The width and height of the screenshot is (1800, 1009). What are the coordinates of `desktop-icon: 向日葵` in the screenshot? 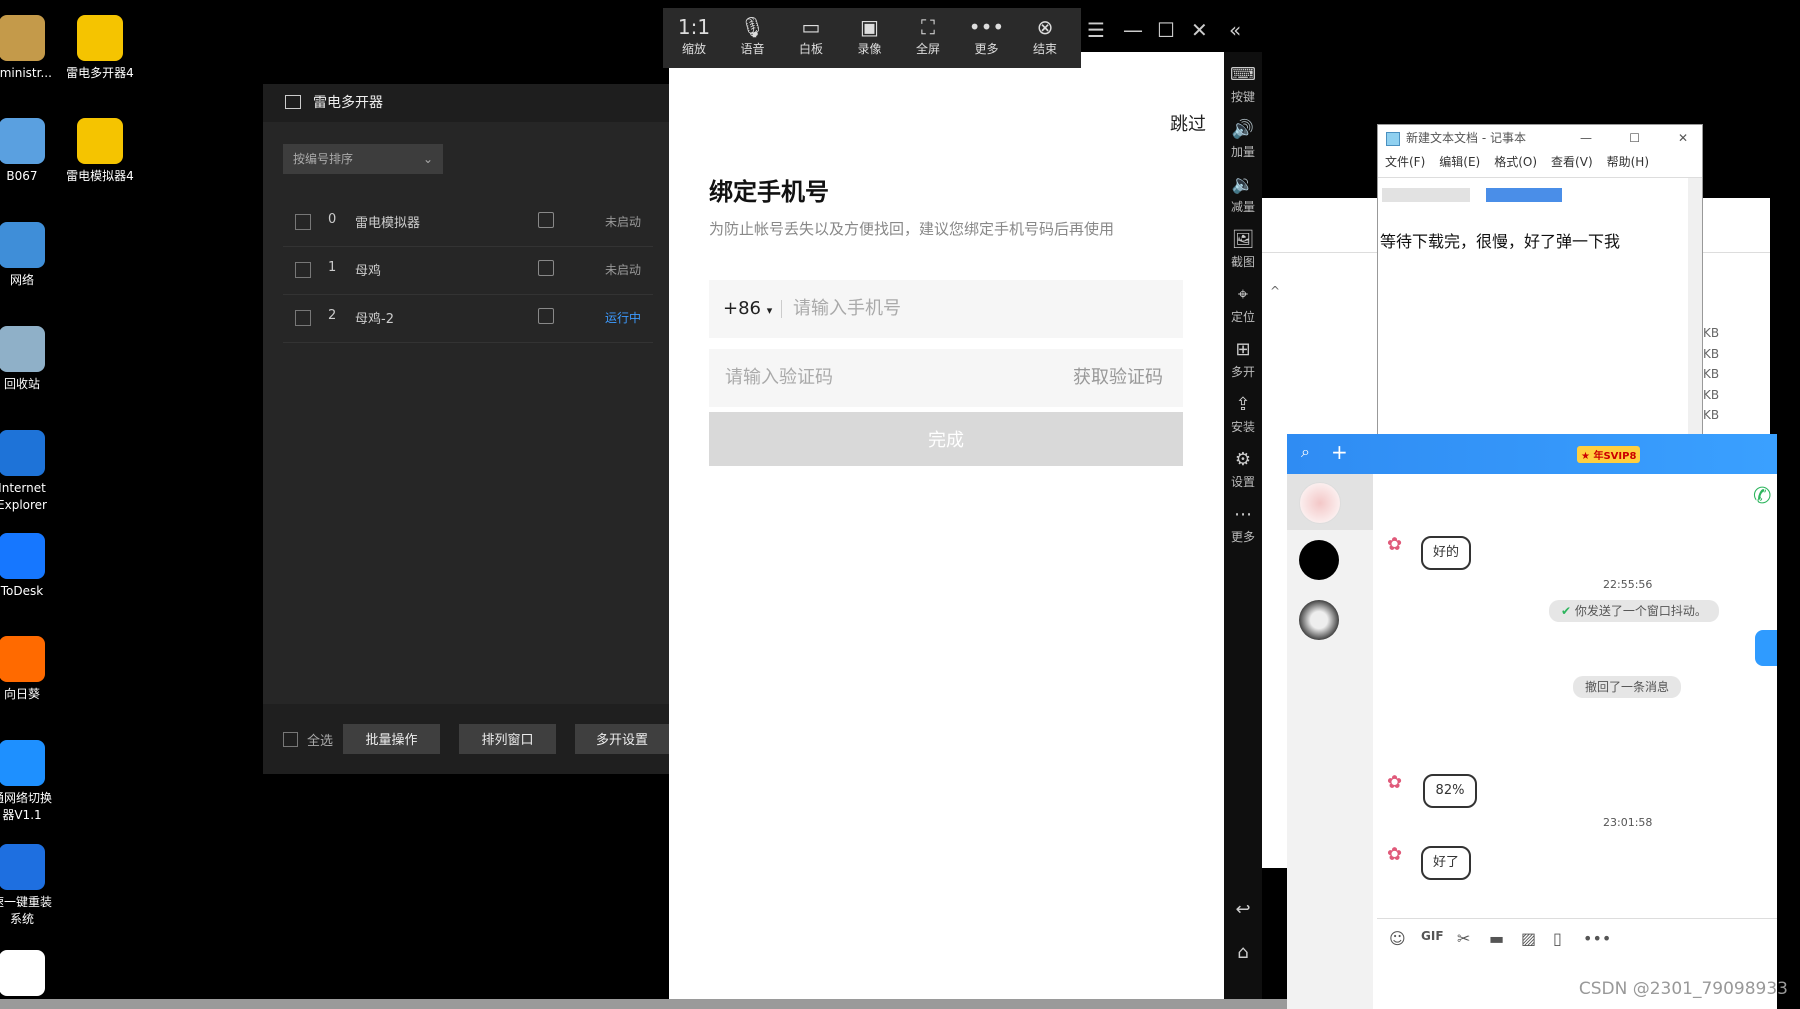 It's located at (36, 669).